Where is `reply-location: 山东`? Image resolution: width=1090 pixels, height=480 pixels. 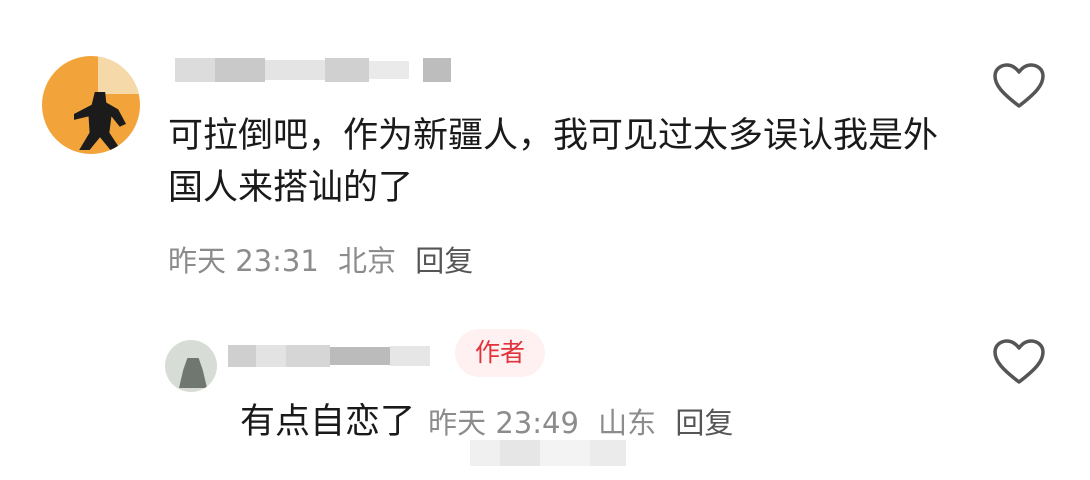 reply-location: 山东 is located at coordinates (627, 423).